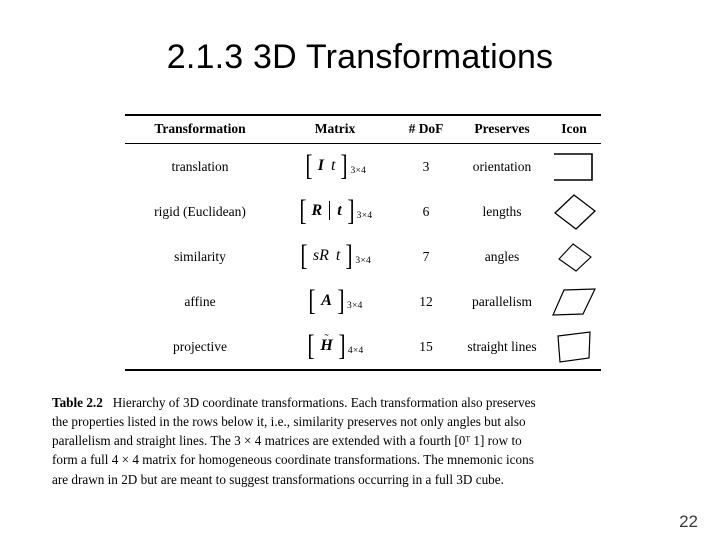 Image resolution: width=720 pixels, height=540 pixels. Describe the element at coordinates (200, 166) in the screenshot. I see `cell-transformation-name: translation` at that location.